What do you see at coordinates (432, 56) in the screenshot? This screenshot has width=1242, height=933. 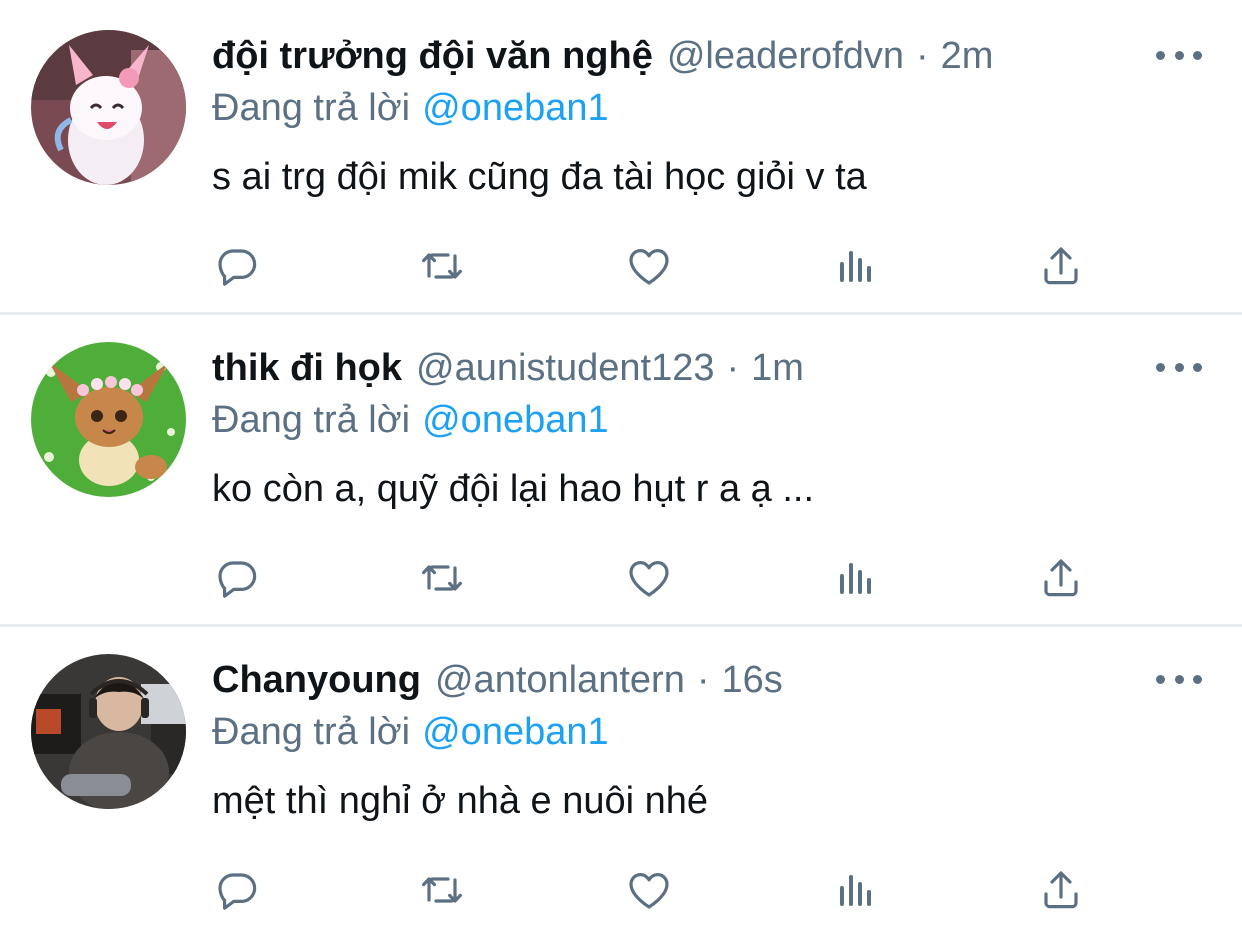 I see `display-name: đội trưởng đội văn nghệ` at bounding box center [432, 56].